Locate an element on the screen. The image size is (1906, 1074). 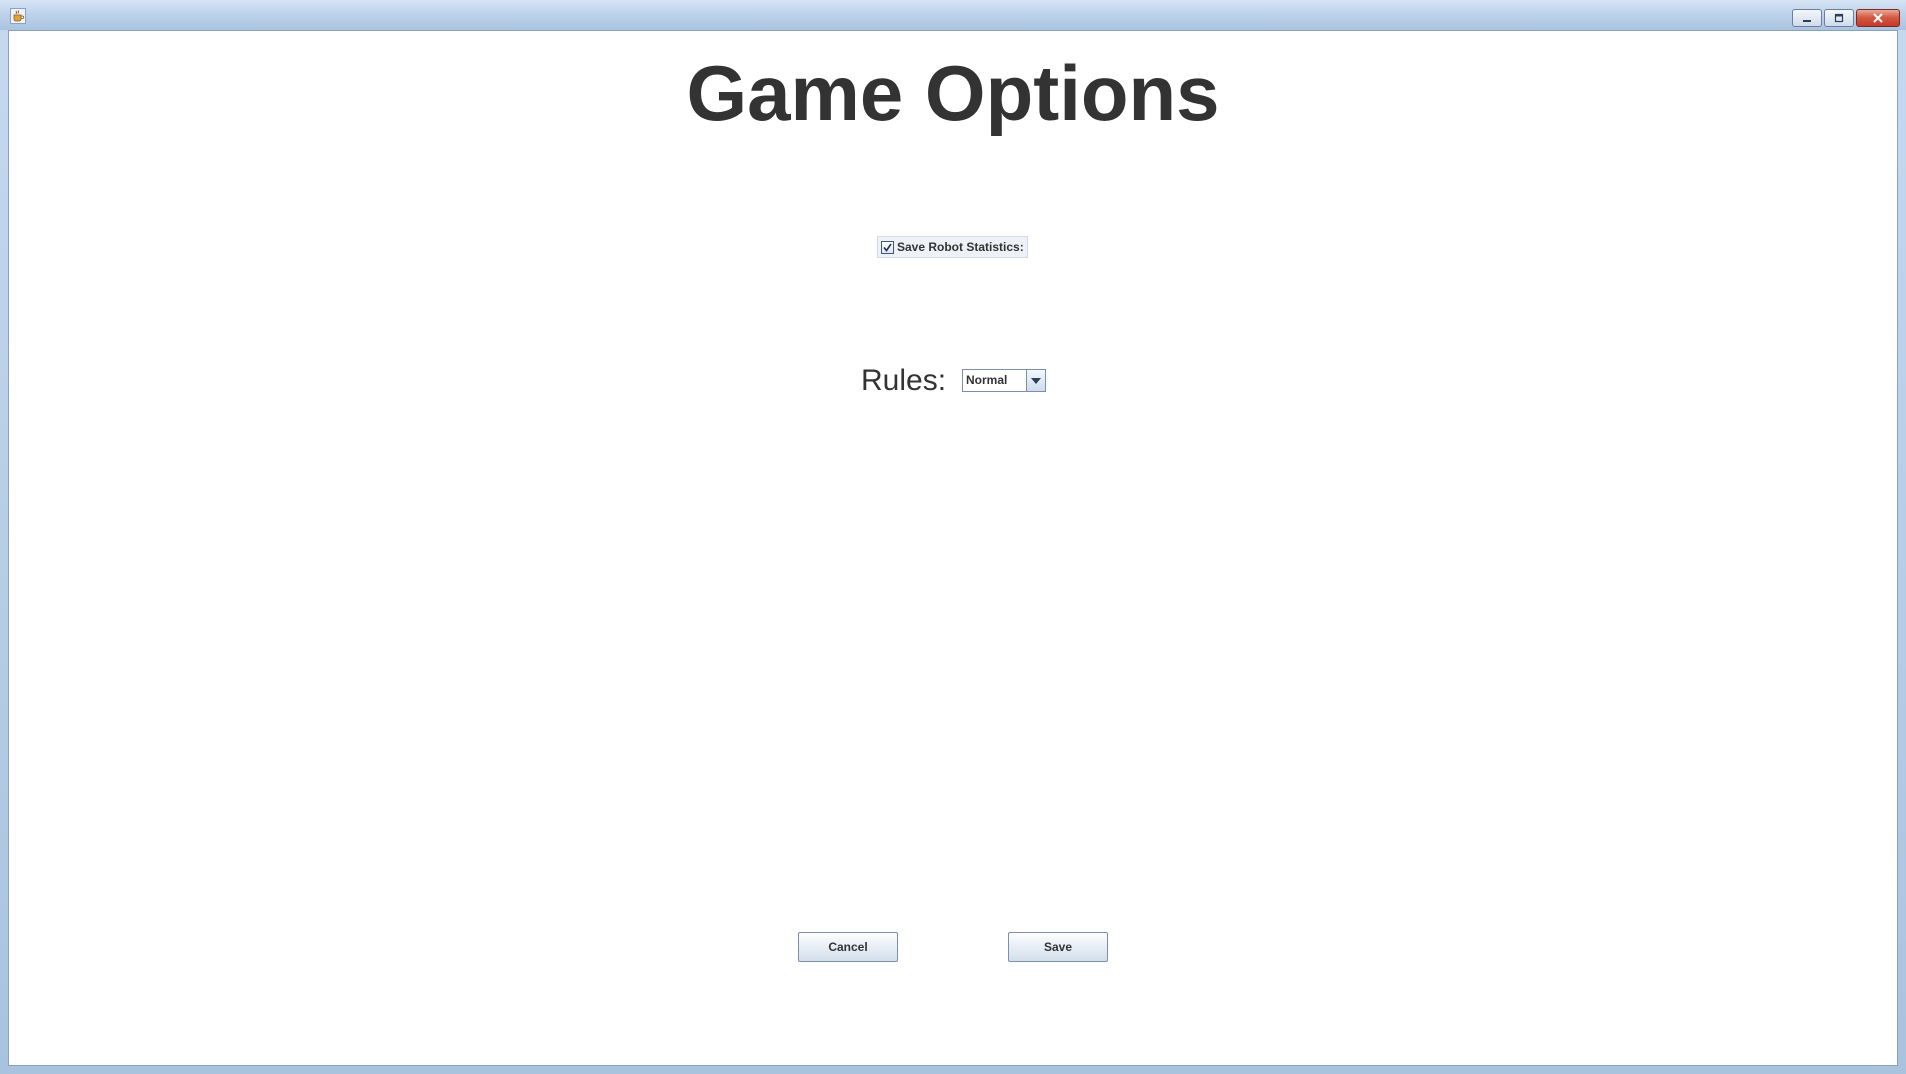
checkmark-icon is located at coordinates (887, 247).